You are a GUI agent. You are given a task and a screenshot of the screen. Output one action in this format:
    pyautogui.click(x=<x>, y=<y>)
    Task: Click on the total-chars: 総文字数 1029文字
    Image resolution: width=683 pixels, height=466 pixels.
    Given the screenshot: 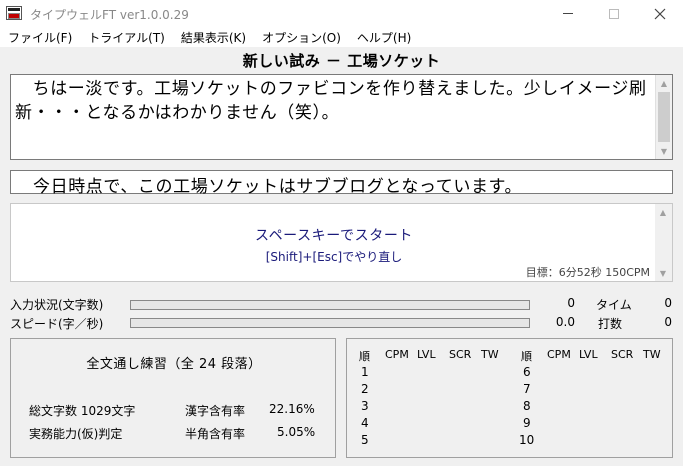 What is the action you would take?
    pyautogui.click(x=82, y=411)
    